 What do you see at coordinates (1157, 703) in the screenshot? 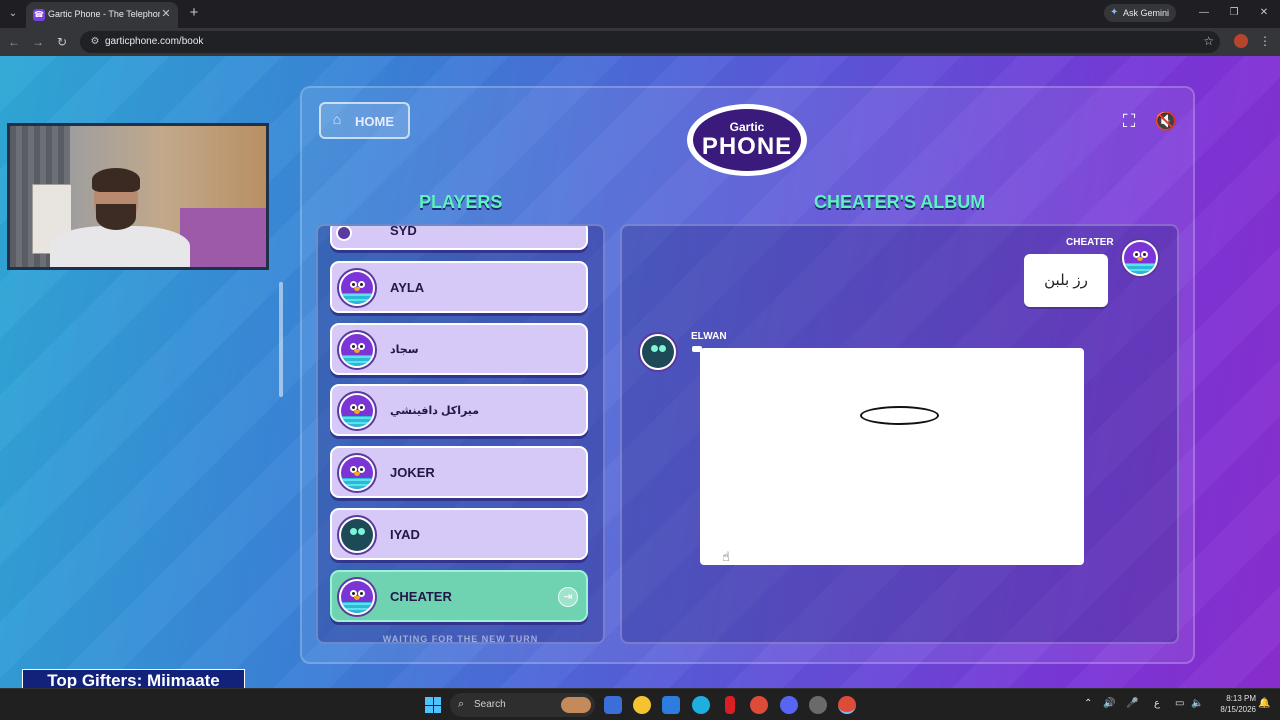
I see `language-indicator: ع` at bounding box center [1157, 703].